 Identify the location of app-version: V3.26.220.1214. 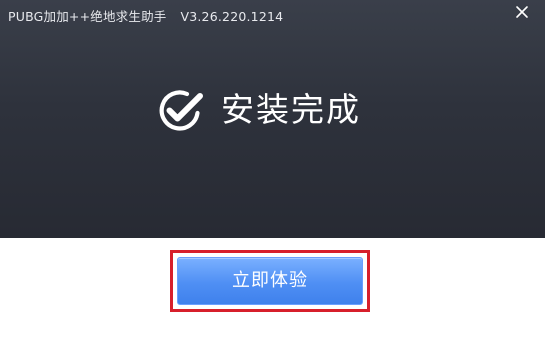
(232, 16).